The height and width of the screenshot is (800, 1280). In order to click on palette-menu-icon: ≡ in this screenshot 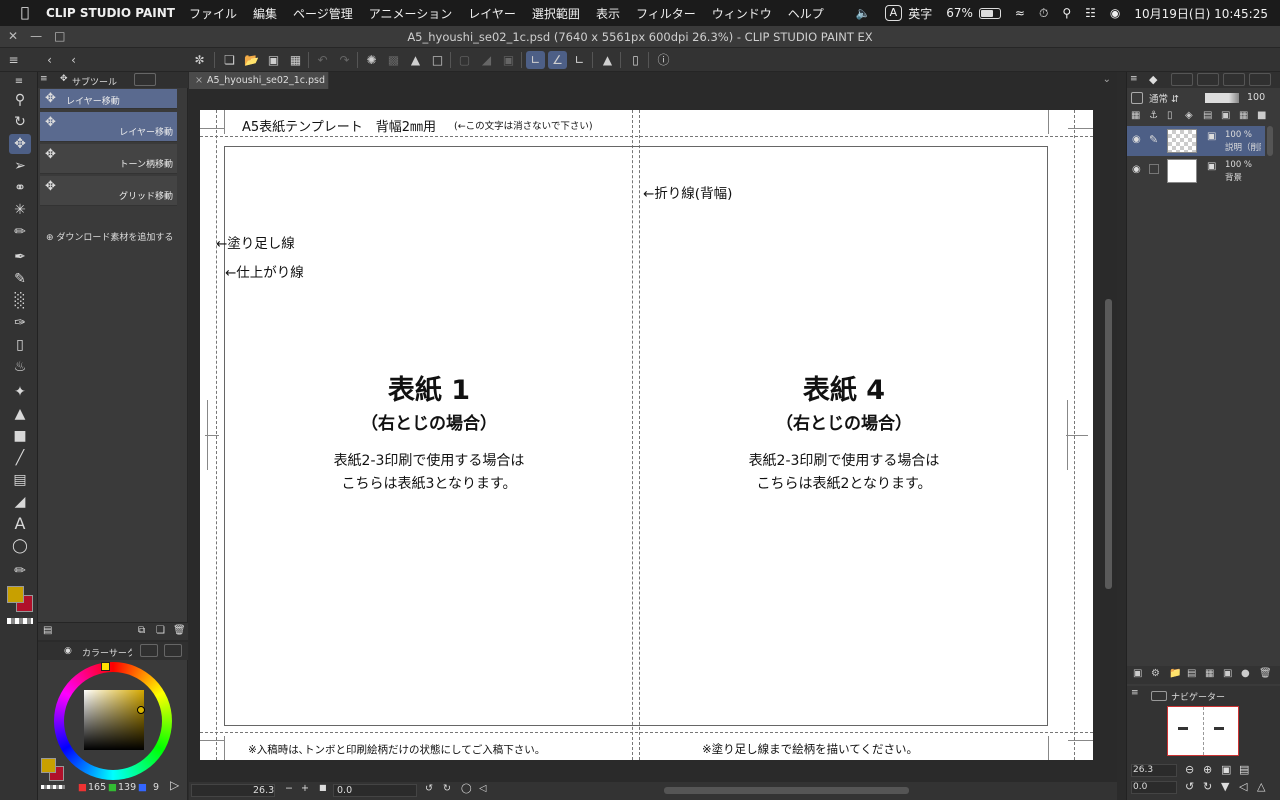, I will do `click(19, 82)`.